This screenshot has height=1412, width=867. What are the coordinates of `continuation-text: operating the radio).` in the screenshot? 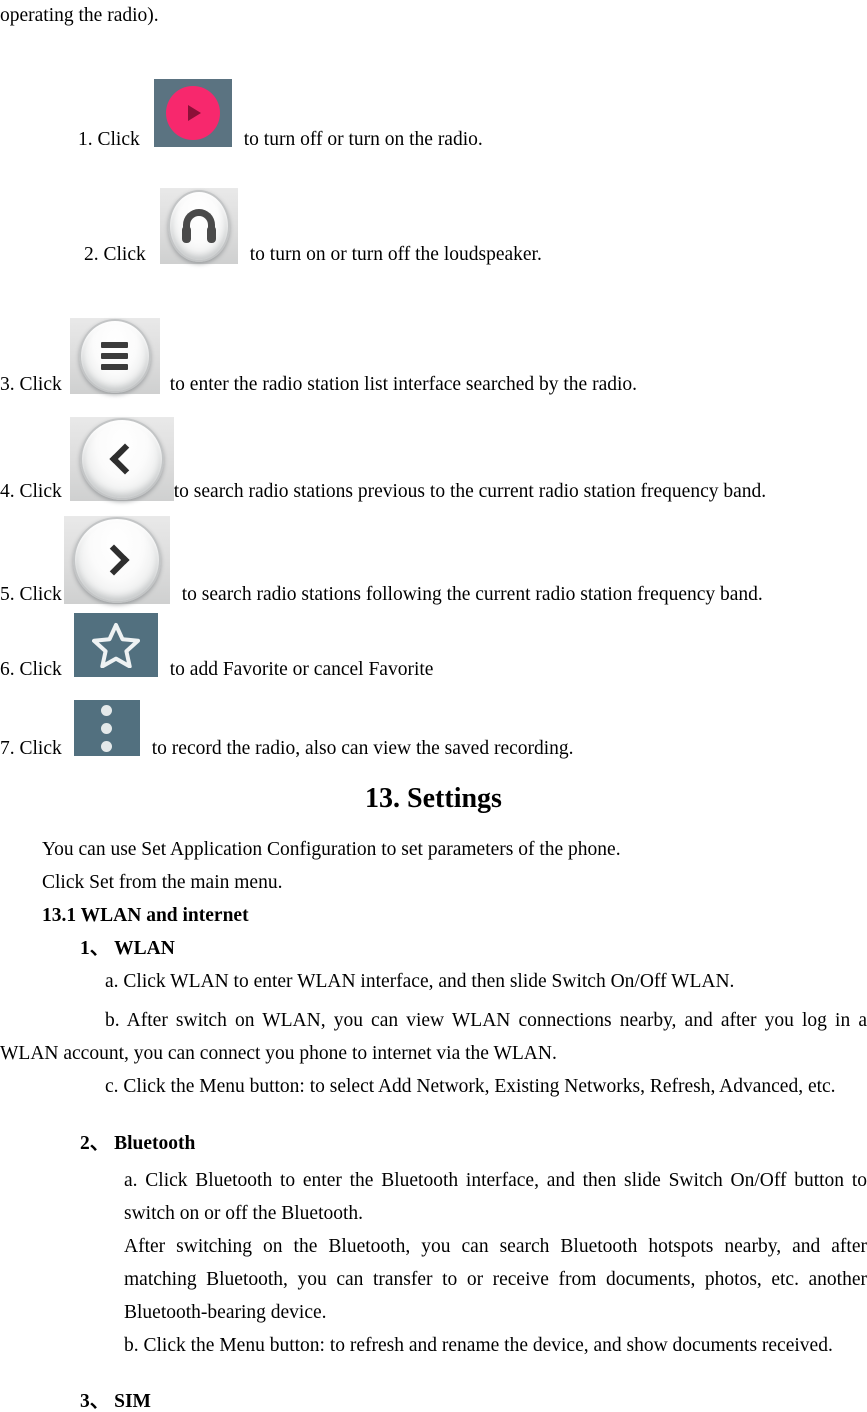 It's located at (79, 15).